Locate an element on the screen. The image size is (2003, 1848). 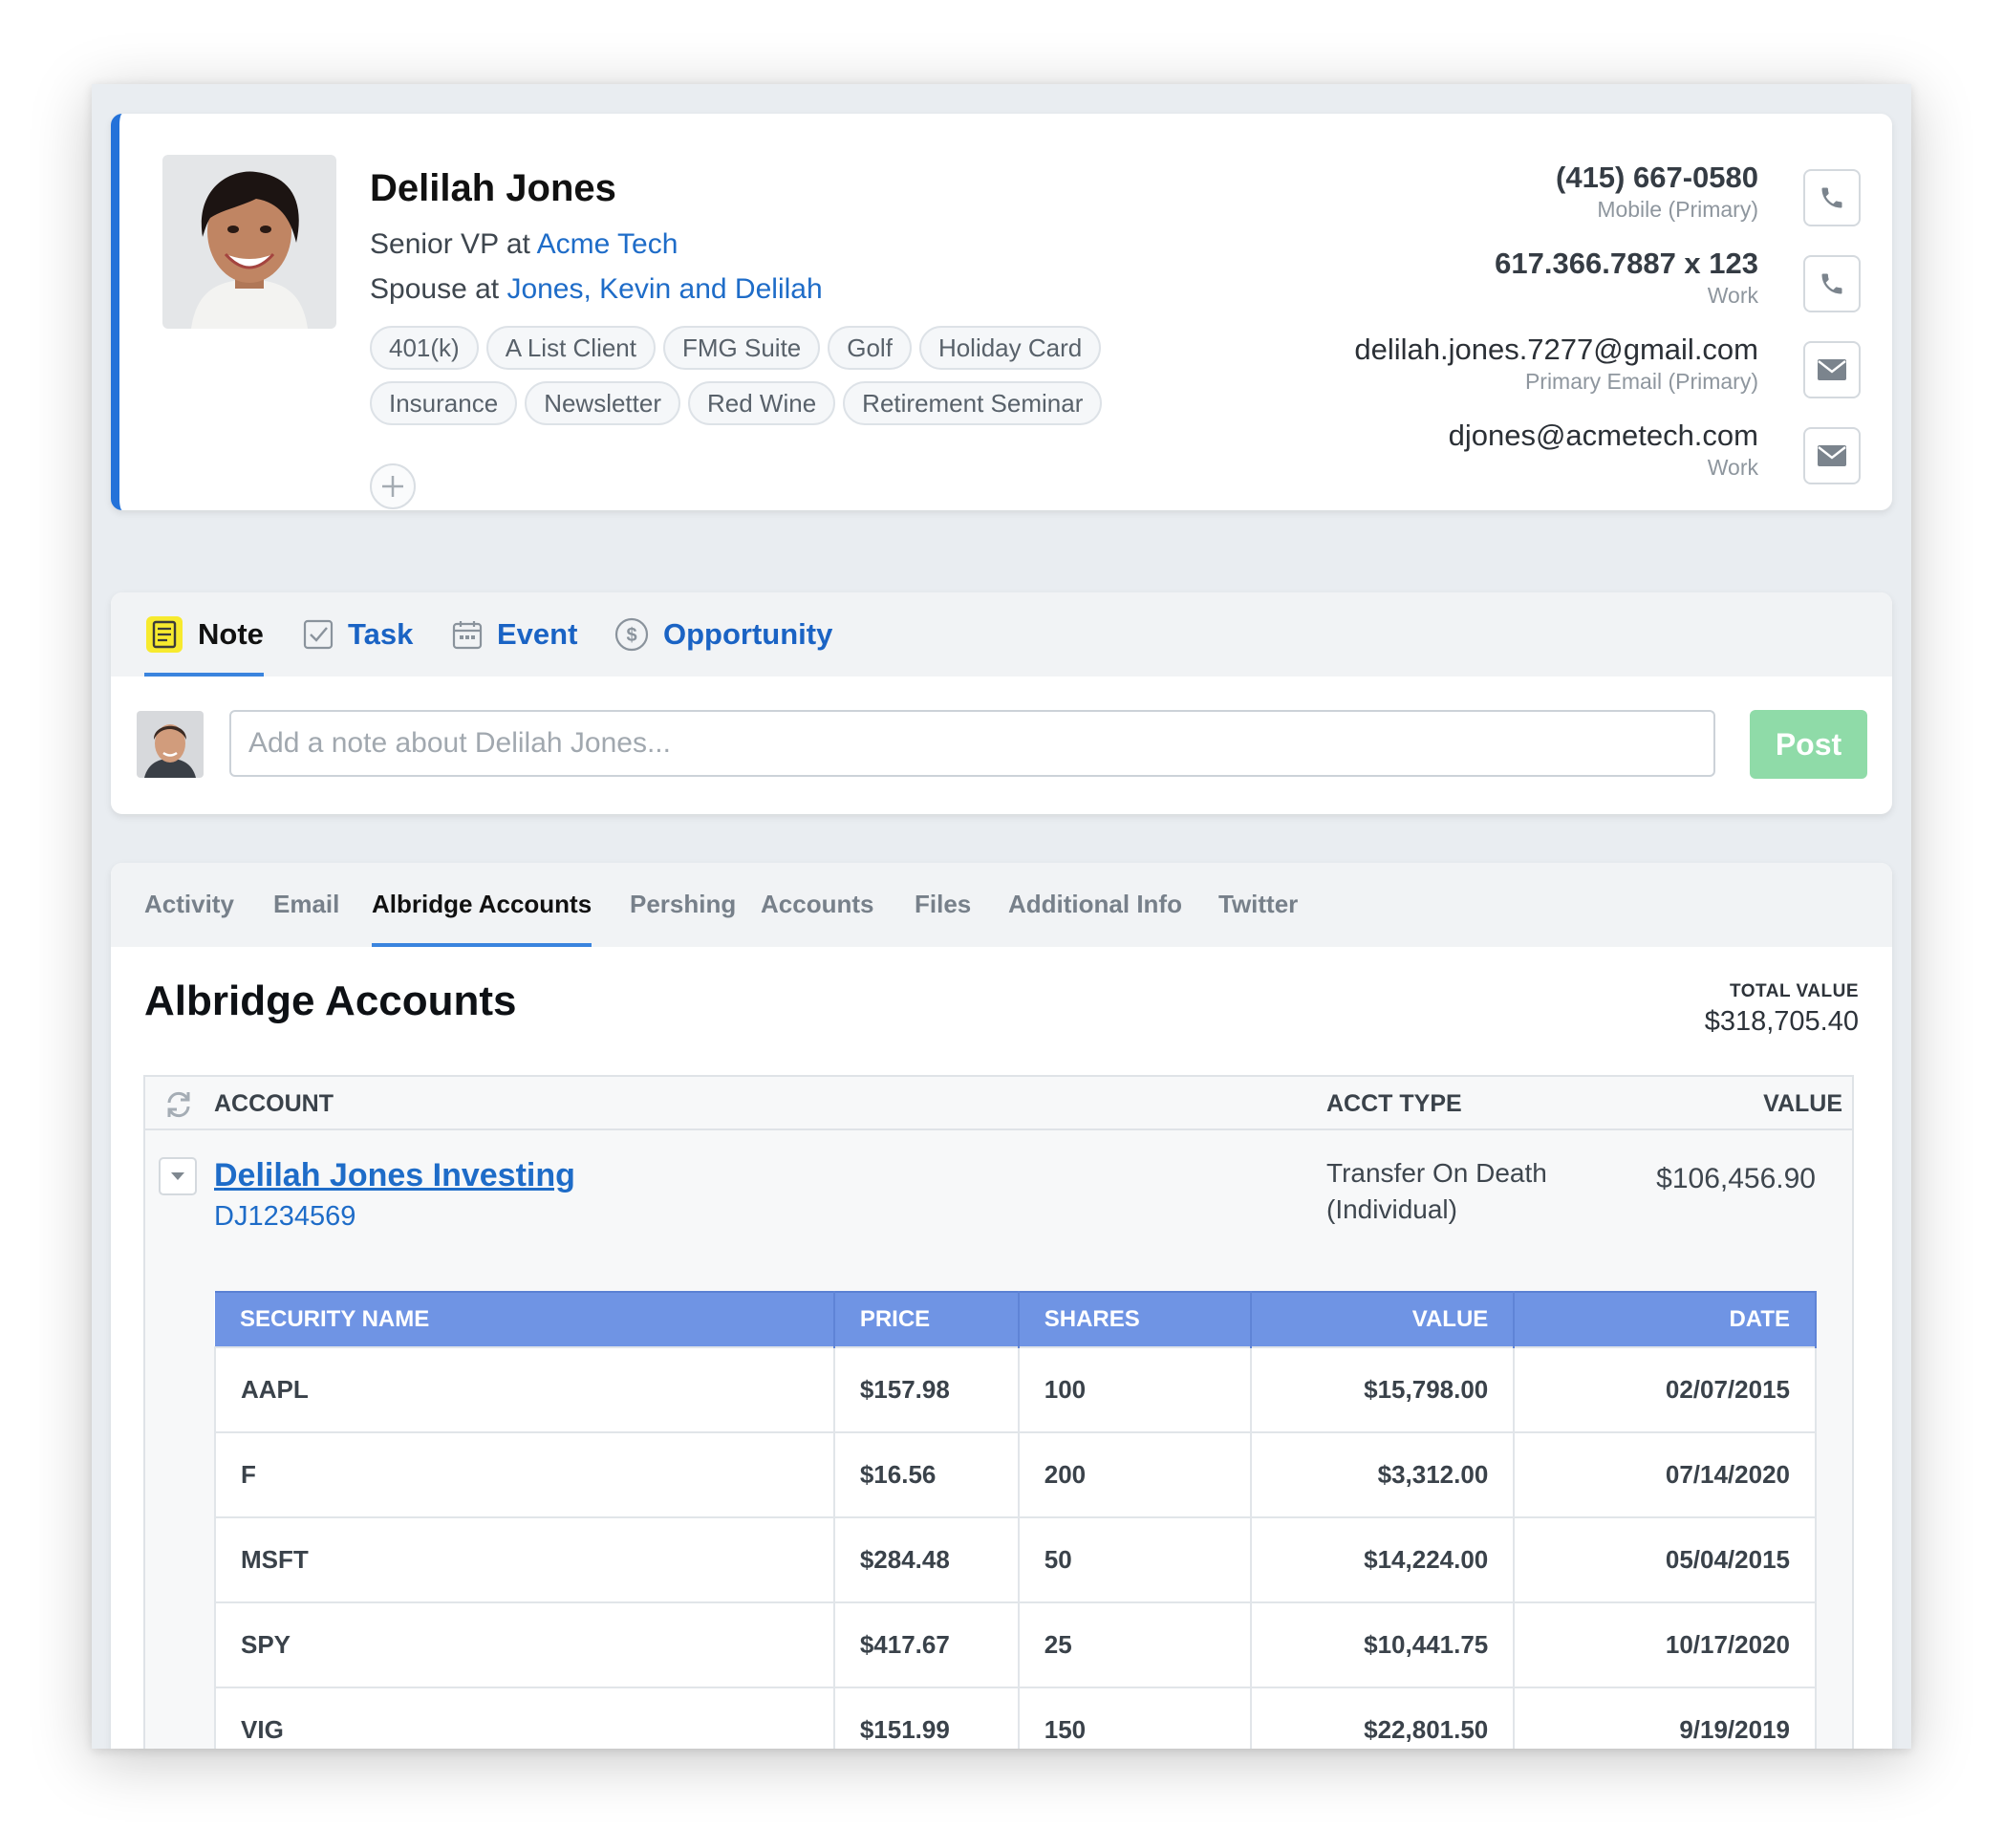
email-work-button is located at coordinates (1832, 455).